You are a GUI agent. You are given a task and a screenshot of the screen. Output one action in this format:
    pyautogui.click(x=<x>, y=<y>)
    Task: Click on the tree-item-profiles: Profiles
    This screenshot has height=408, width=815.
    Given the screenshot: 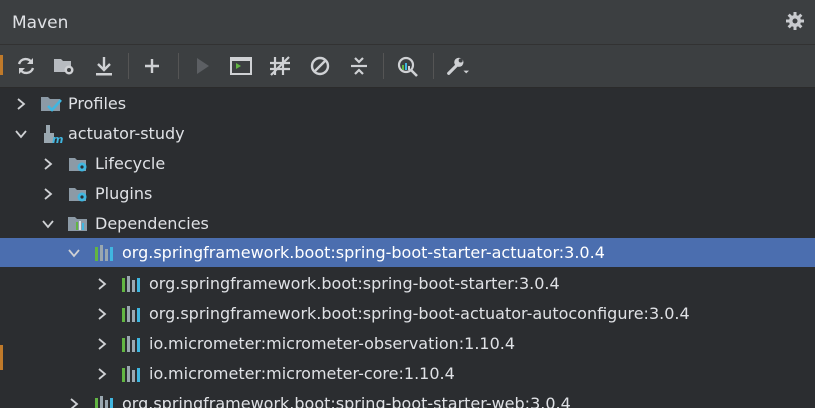 What is the action you would take?
    pyautogui.click(x=407, y=104)
    